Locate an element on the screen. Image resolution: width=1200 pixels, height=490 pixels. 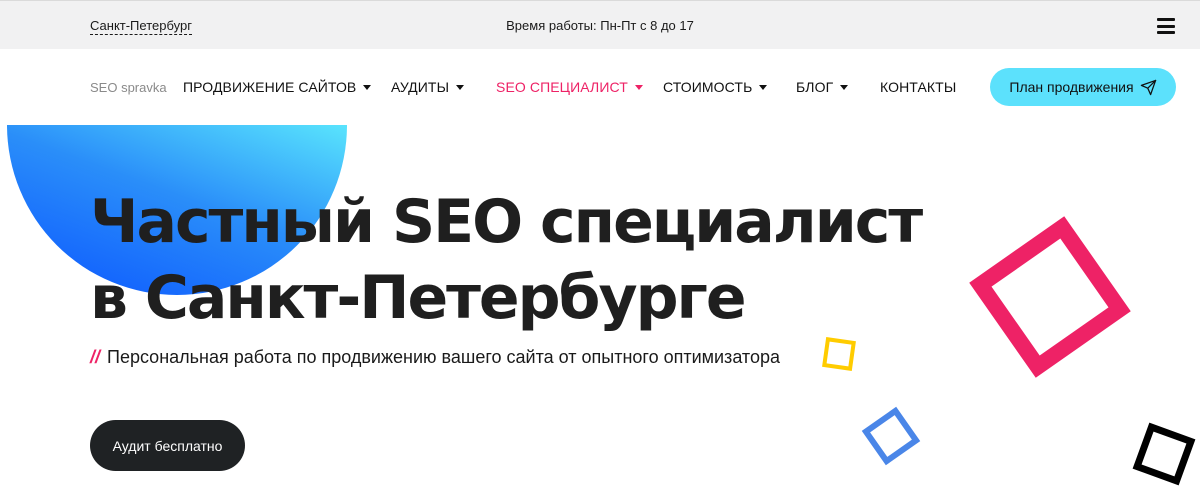
paper-plane-icon is located at coordinates (1148, 87).